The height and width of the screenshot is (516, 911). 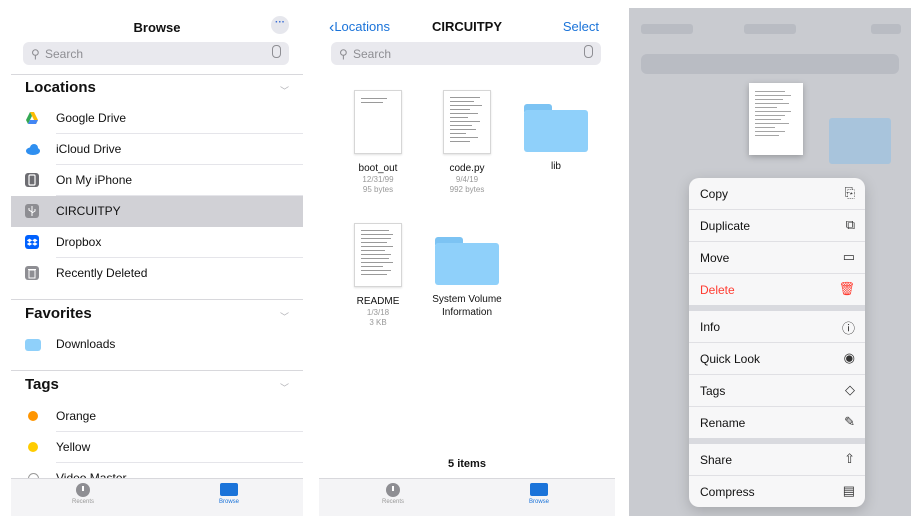 I want to click on sidebar-item-label: iCloud Drive, so click(x=89, y=149).